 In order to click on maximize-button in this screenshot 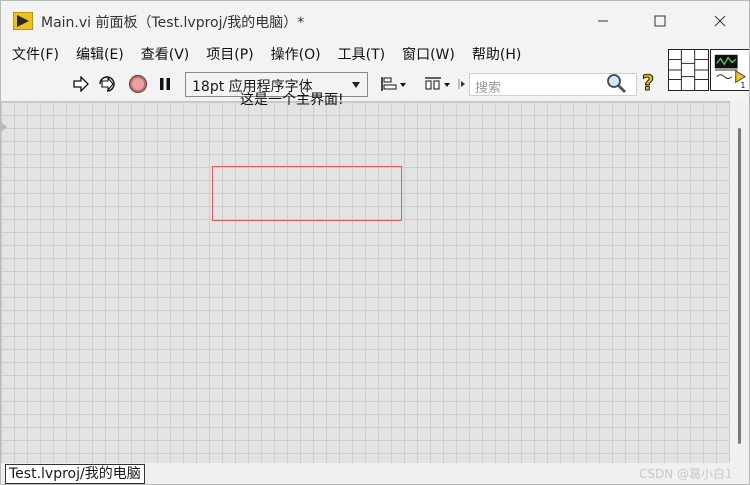, I will do `click(660, 21)`.